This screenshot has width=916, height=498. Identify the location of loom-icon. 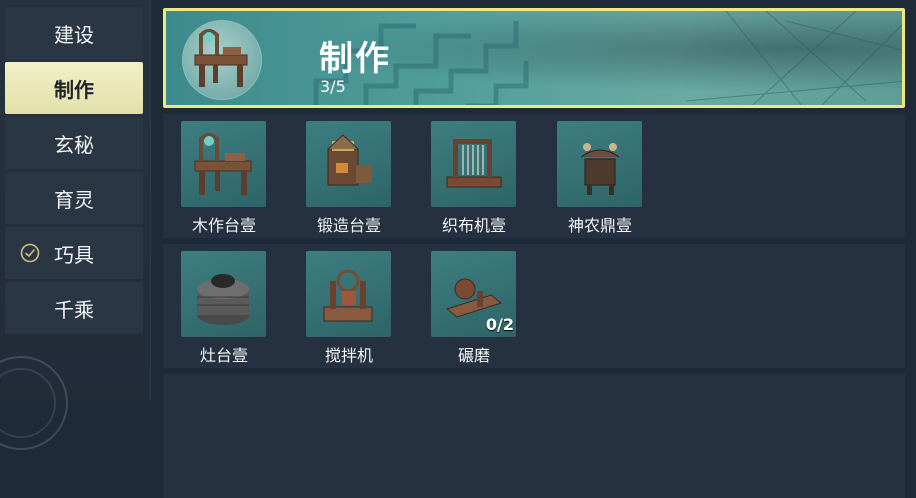
(474, 163).